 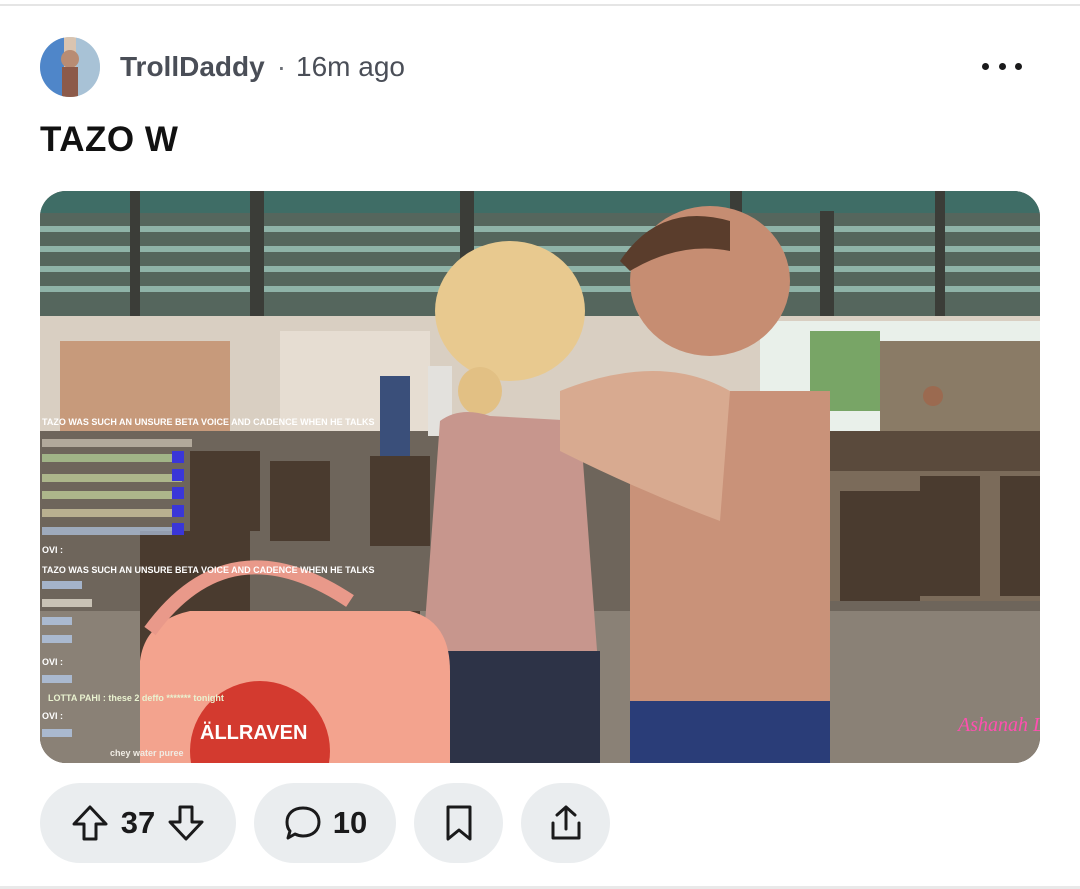 What do you see at coordinates (350, 66) in the screenshot?
I see `post-time: 16m ago` at bounding box center [350, 66].